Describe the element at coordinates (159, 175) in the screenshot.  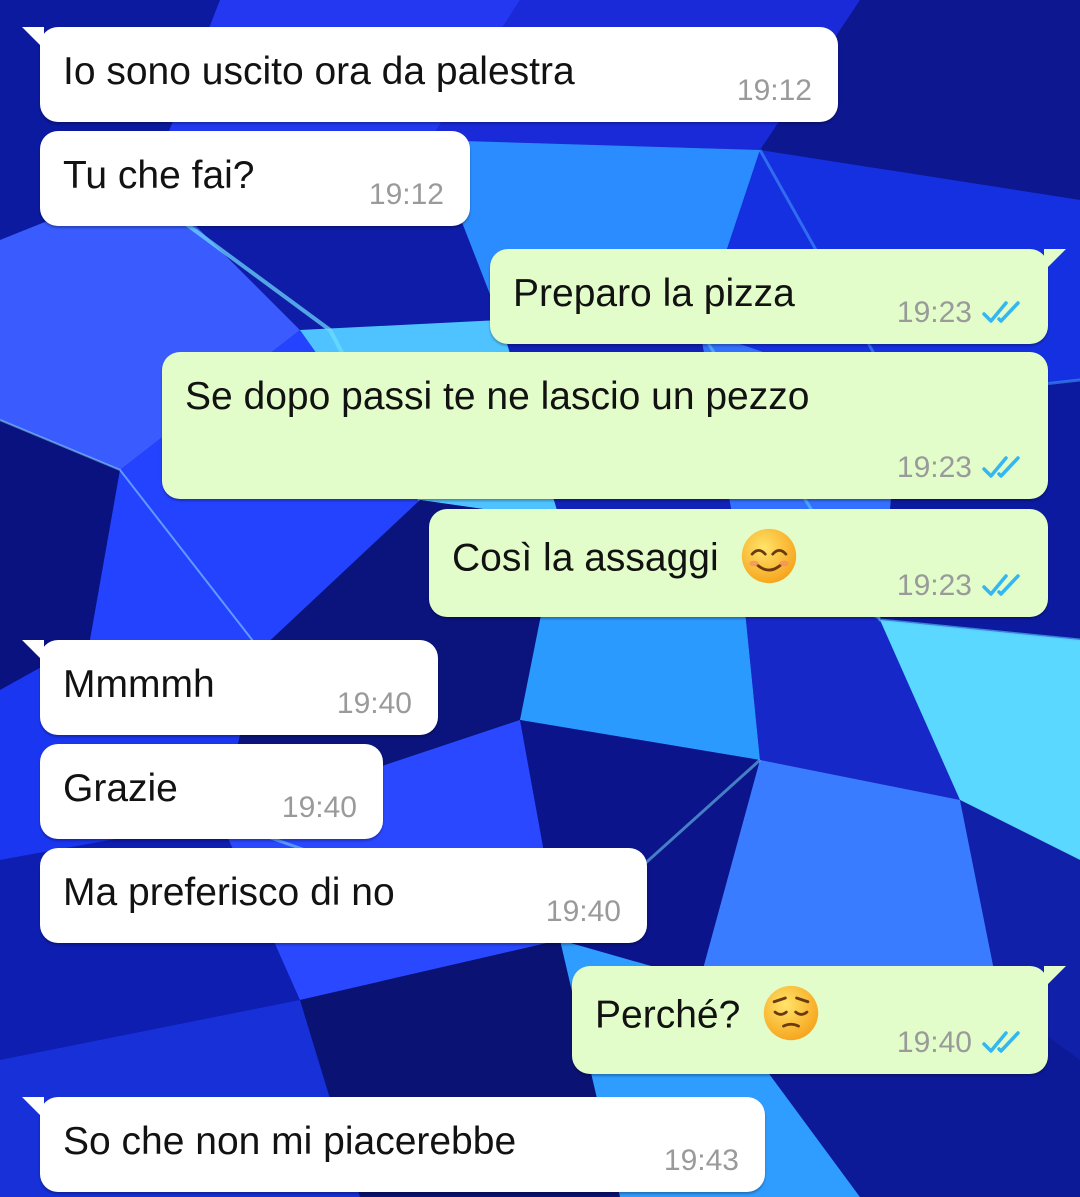
I see `message-text: Tu che fai?` at that location.